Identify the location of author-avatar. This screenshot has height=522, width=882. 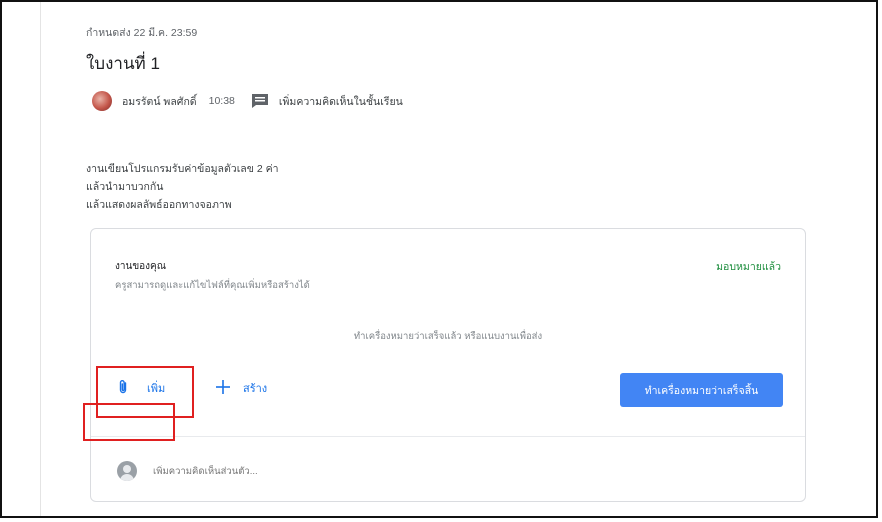
(102, 101).